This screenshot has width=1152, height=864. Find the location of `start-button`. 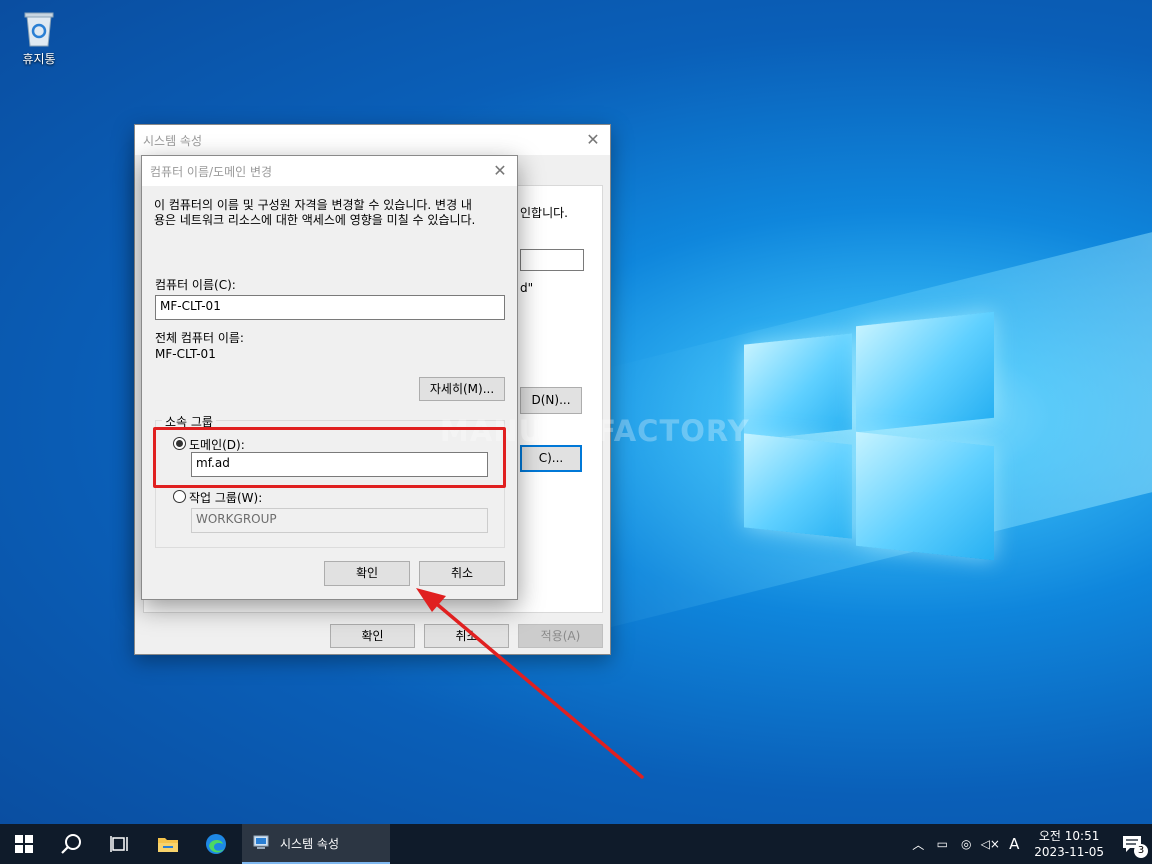

start-button is located at coordinates (24, 844).